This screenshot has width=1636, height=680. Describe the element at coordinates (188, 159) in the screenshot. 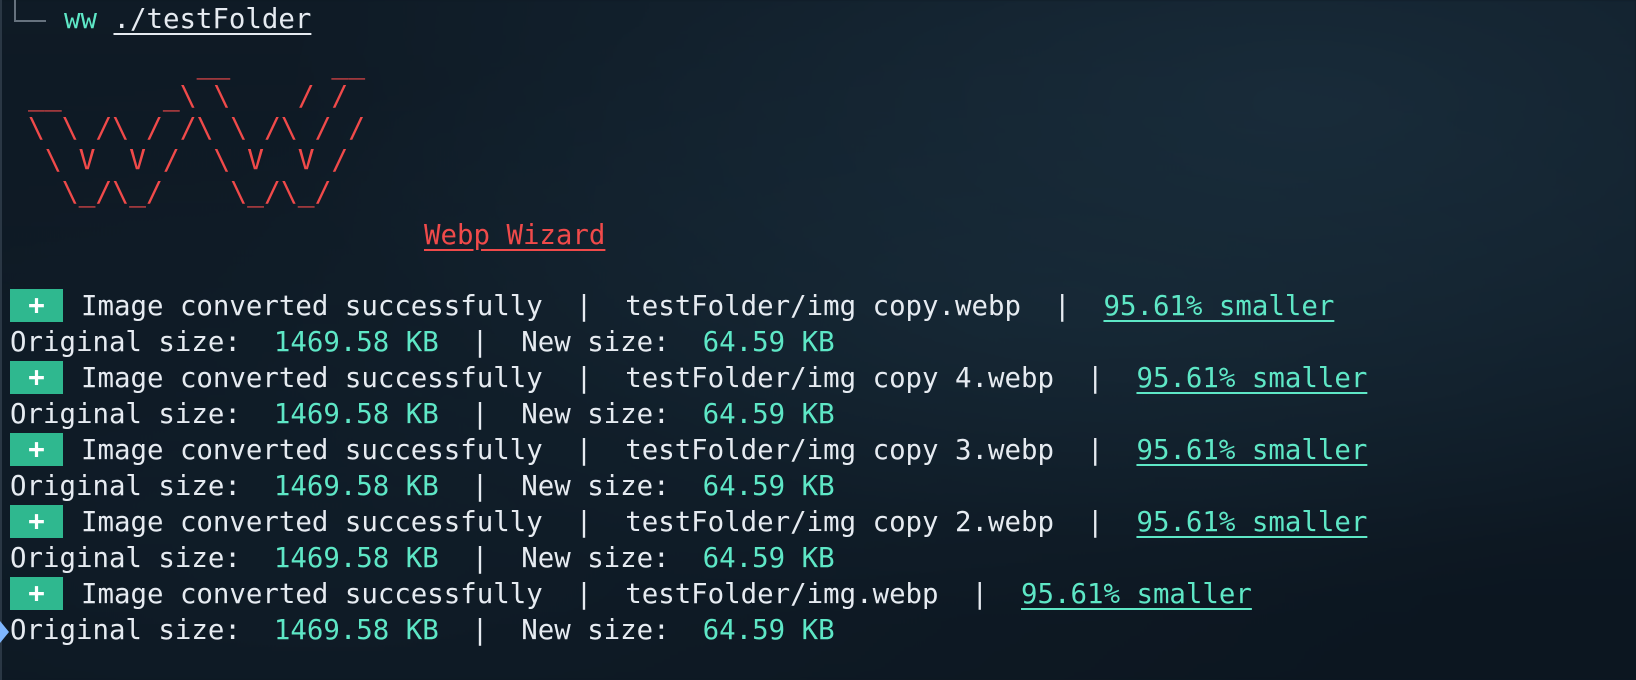

I see `ascii-line: \ V V / \ V V /` at that location.